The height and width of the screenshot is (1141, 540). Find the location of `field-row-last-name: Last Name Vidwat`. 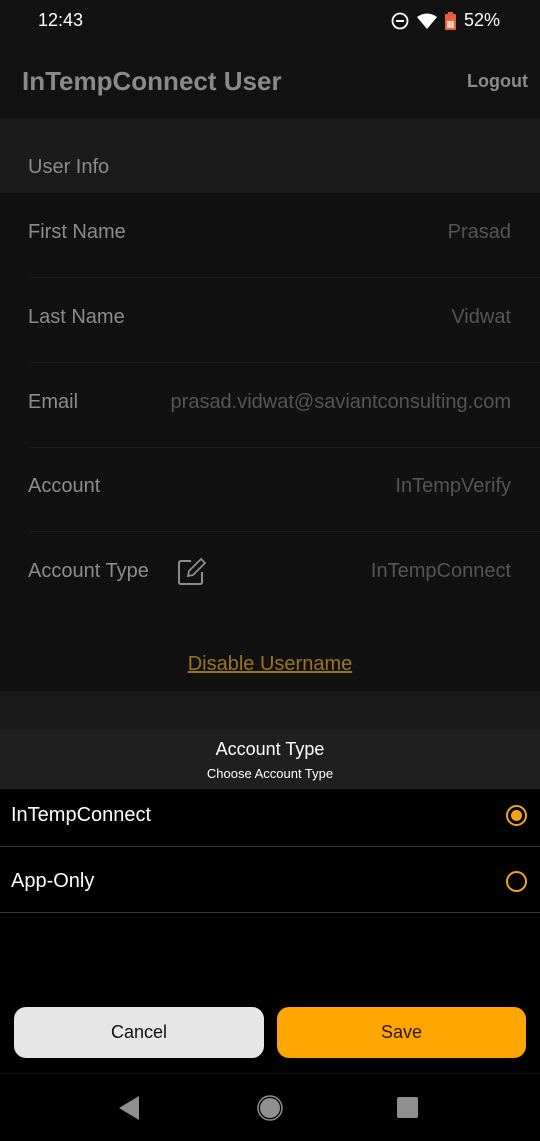

field-row-last-name: Last Name Vidwat is located at coordinates (270, 320).